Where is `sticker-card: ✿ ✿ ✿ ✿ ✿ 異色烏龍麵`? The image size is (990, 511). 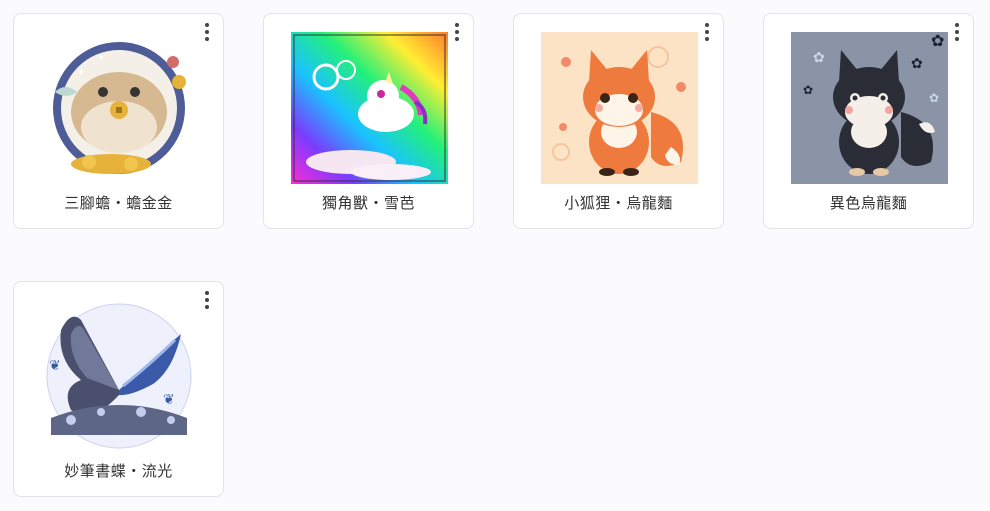 sticker-card: ✿ ✿ ✿ ✿ ✿ 異色烏龍麵 is located at coordinates (868, 121).